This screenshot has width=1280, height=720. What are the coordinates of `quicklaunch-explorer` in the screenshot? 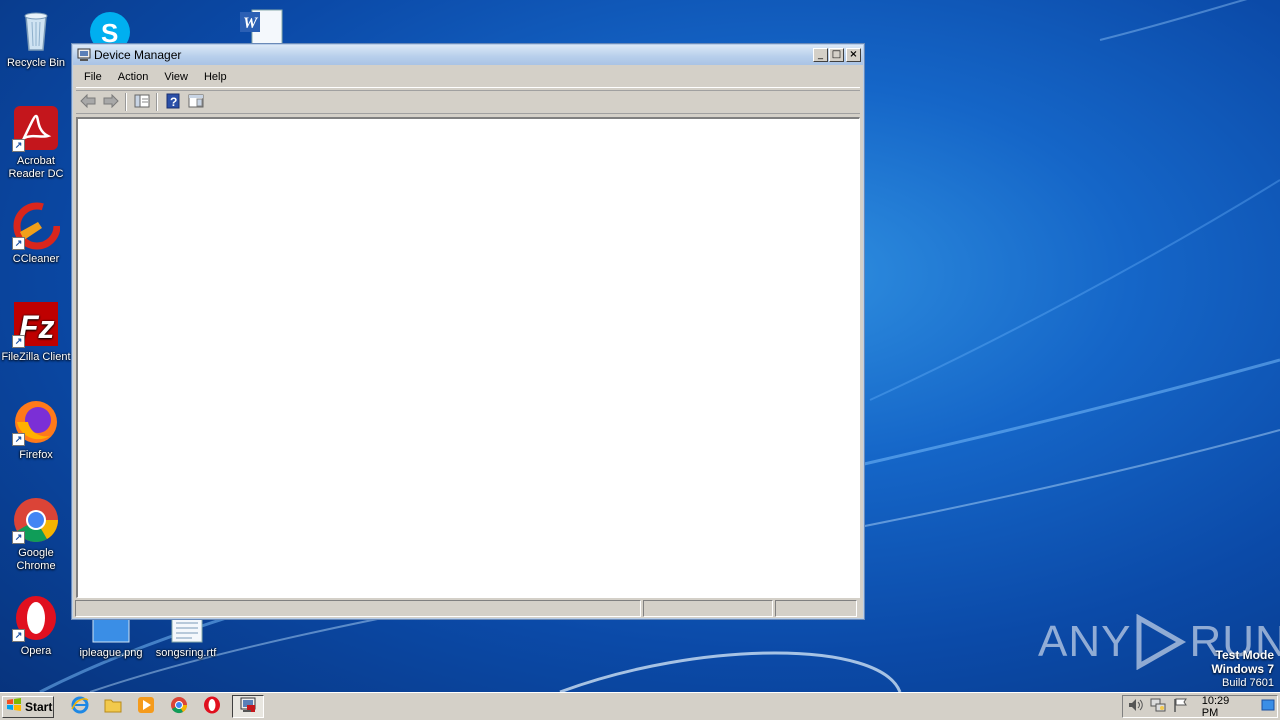 It's located at (113, 707).